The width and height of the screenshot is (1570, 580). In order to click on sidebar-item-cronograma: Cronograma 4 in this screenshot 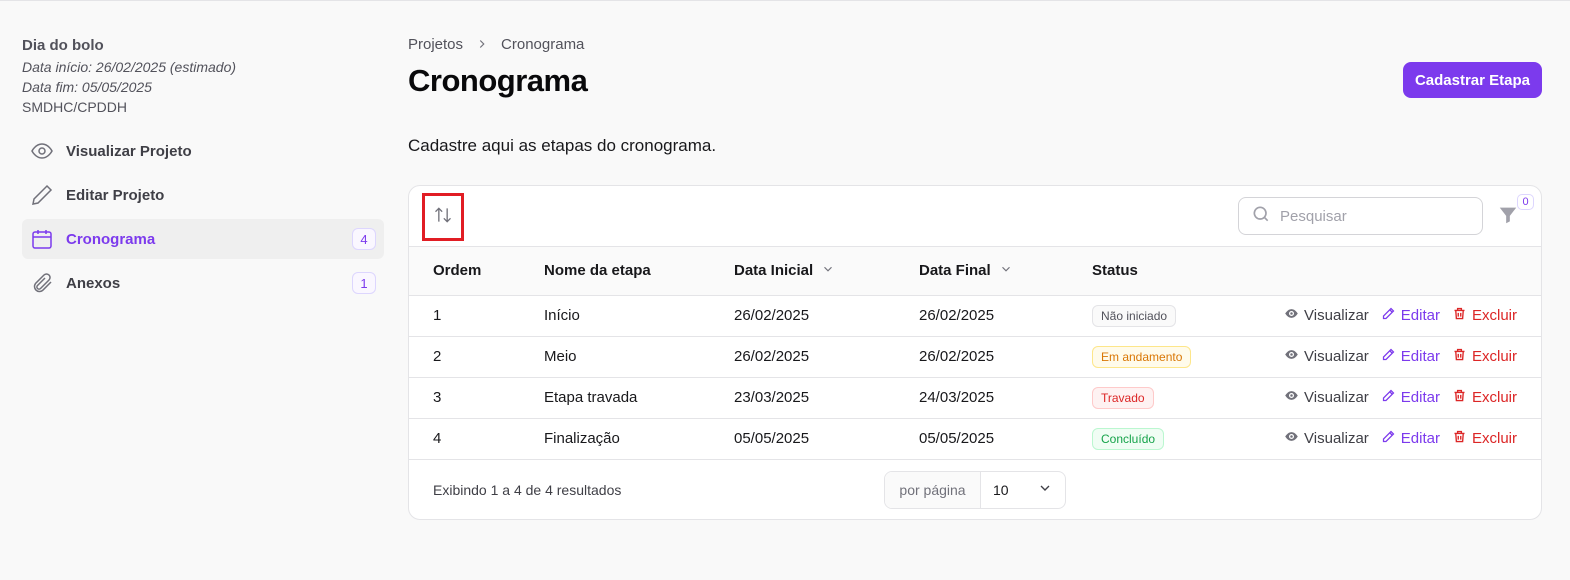, I will do `click(203, 239)`.